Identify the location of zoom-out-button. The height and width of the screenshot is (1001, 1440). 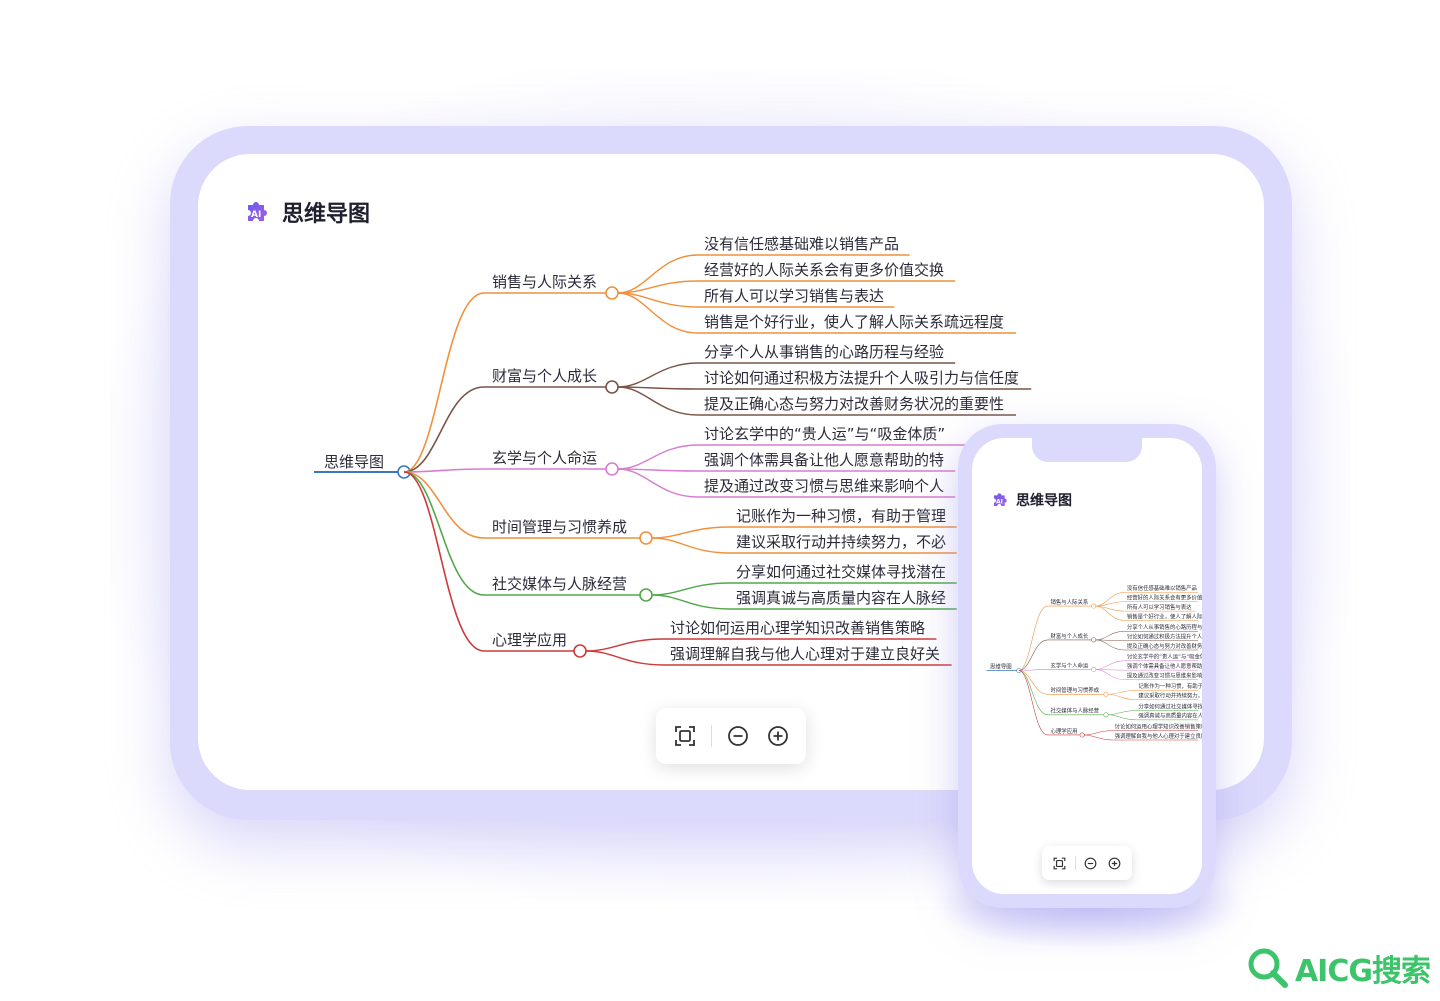
(738, 736).